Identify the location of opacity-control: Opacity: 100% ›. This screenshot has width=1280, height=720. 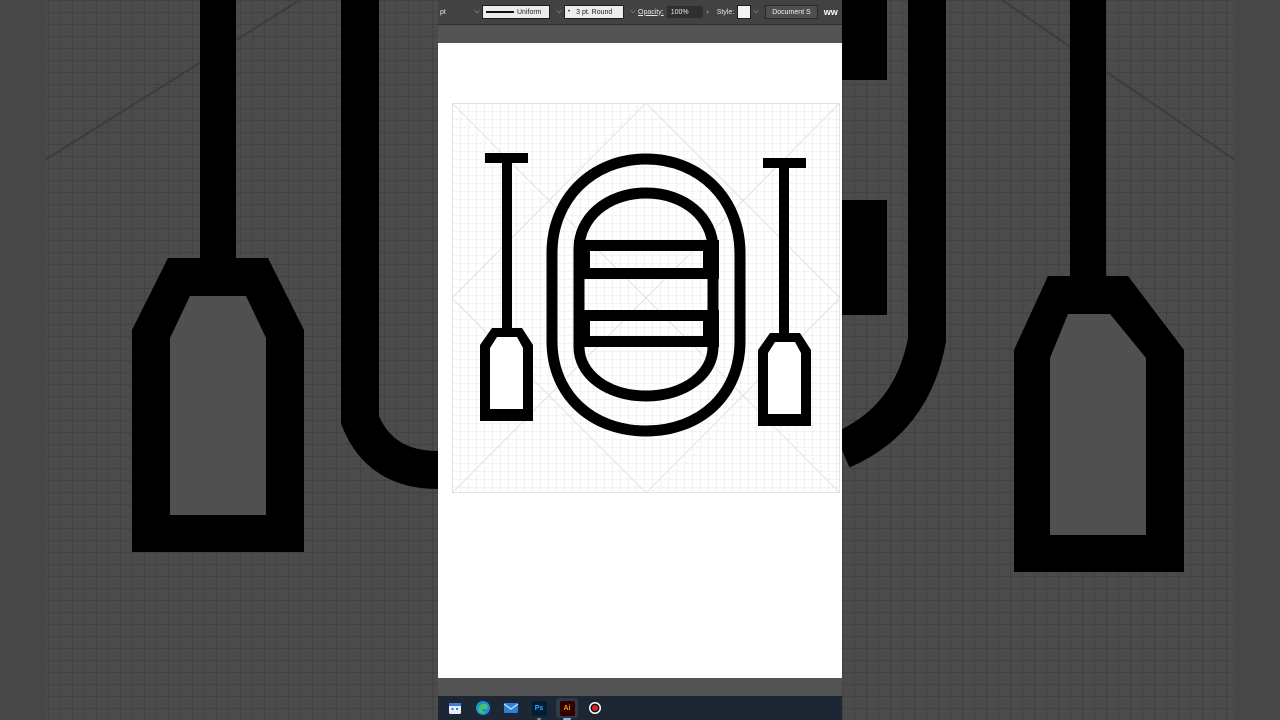
(675, 12).